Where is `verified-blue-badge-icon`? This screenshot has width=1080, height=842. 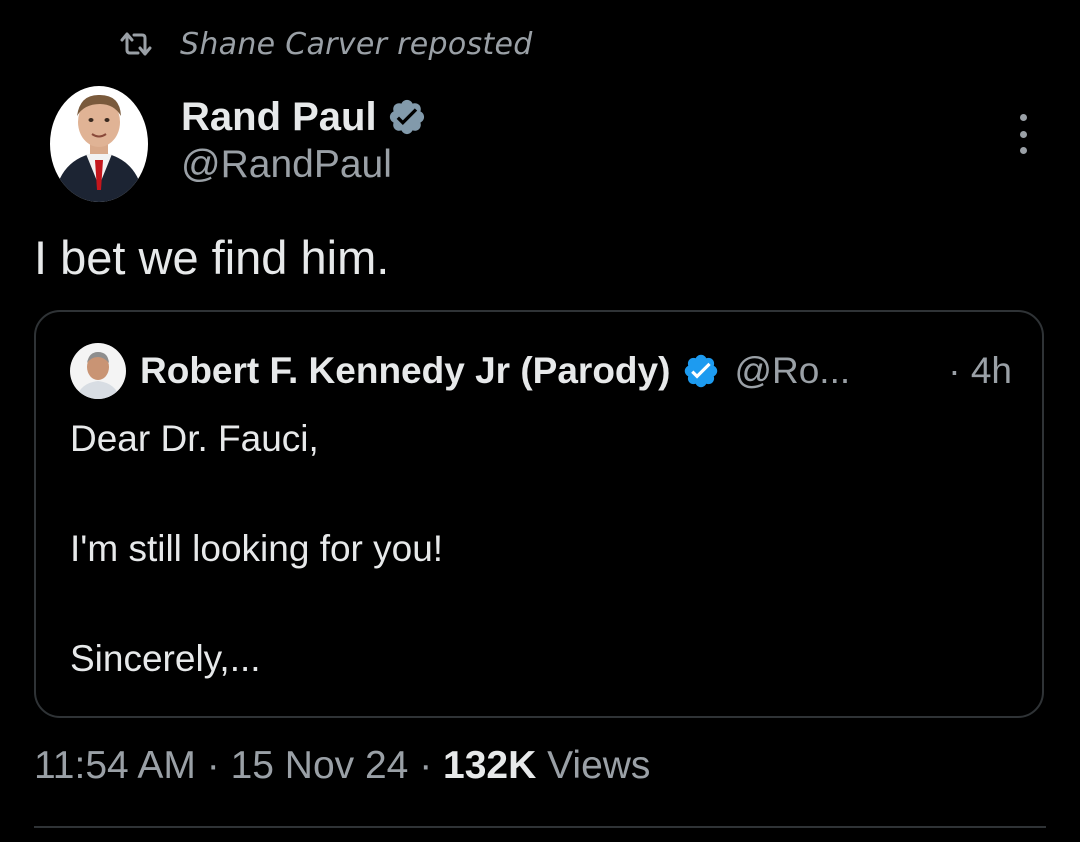 verified-blue-badge-icon is located at coordinates (701, 371).